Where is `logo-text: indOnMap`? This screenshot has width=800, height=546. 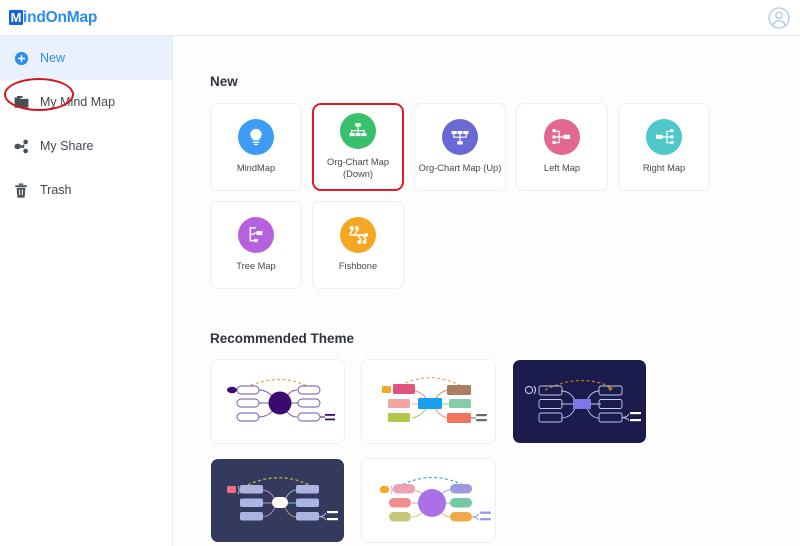 logo-text: indOnMap is located at coordinates (60, 17).